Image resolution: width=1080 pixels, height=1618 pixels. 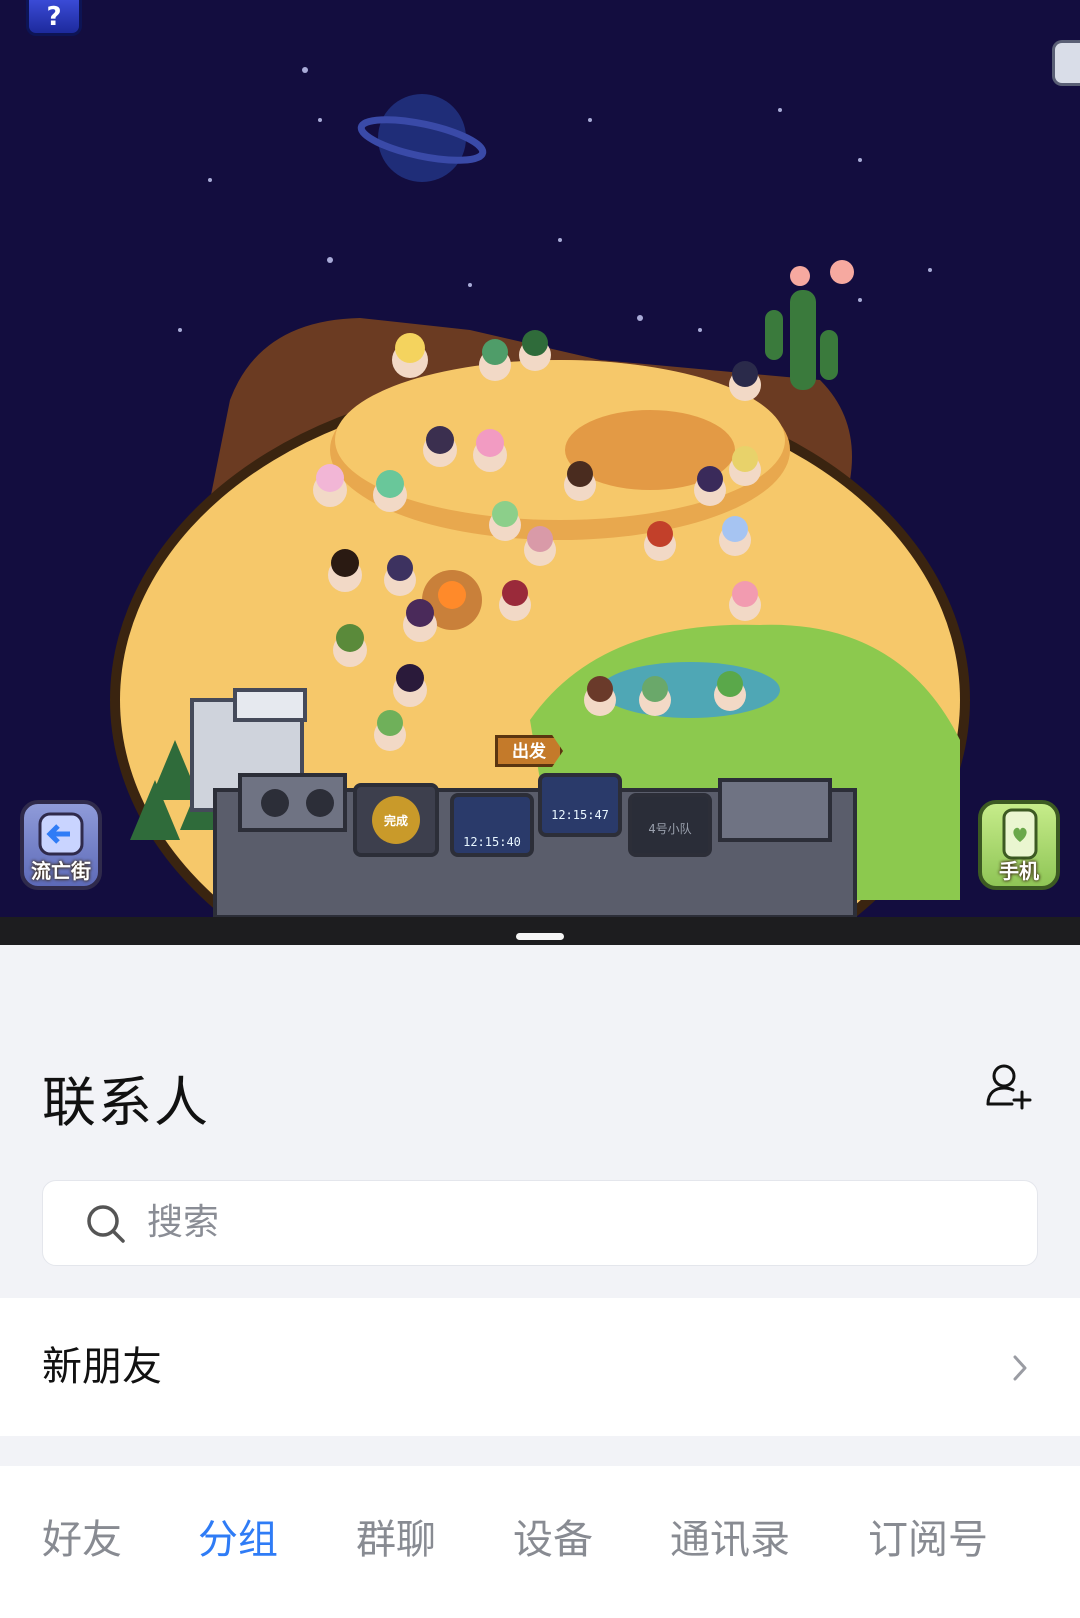 I want to click on exile-street-label: 流亡街, so click(x=61, y=871).